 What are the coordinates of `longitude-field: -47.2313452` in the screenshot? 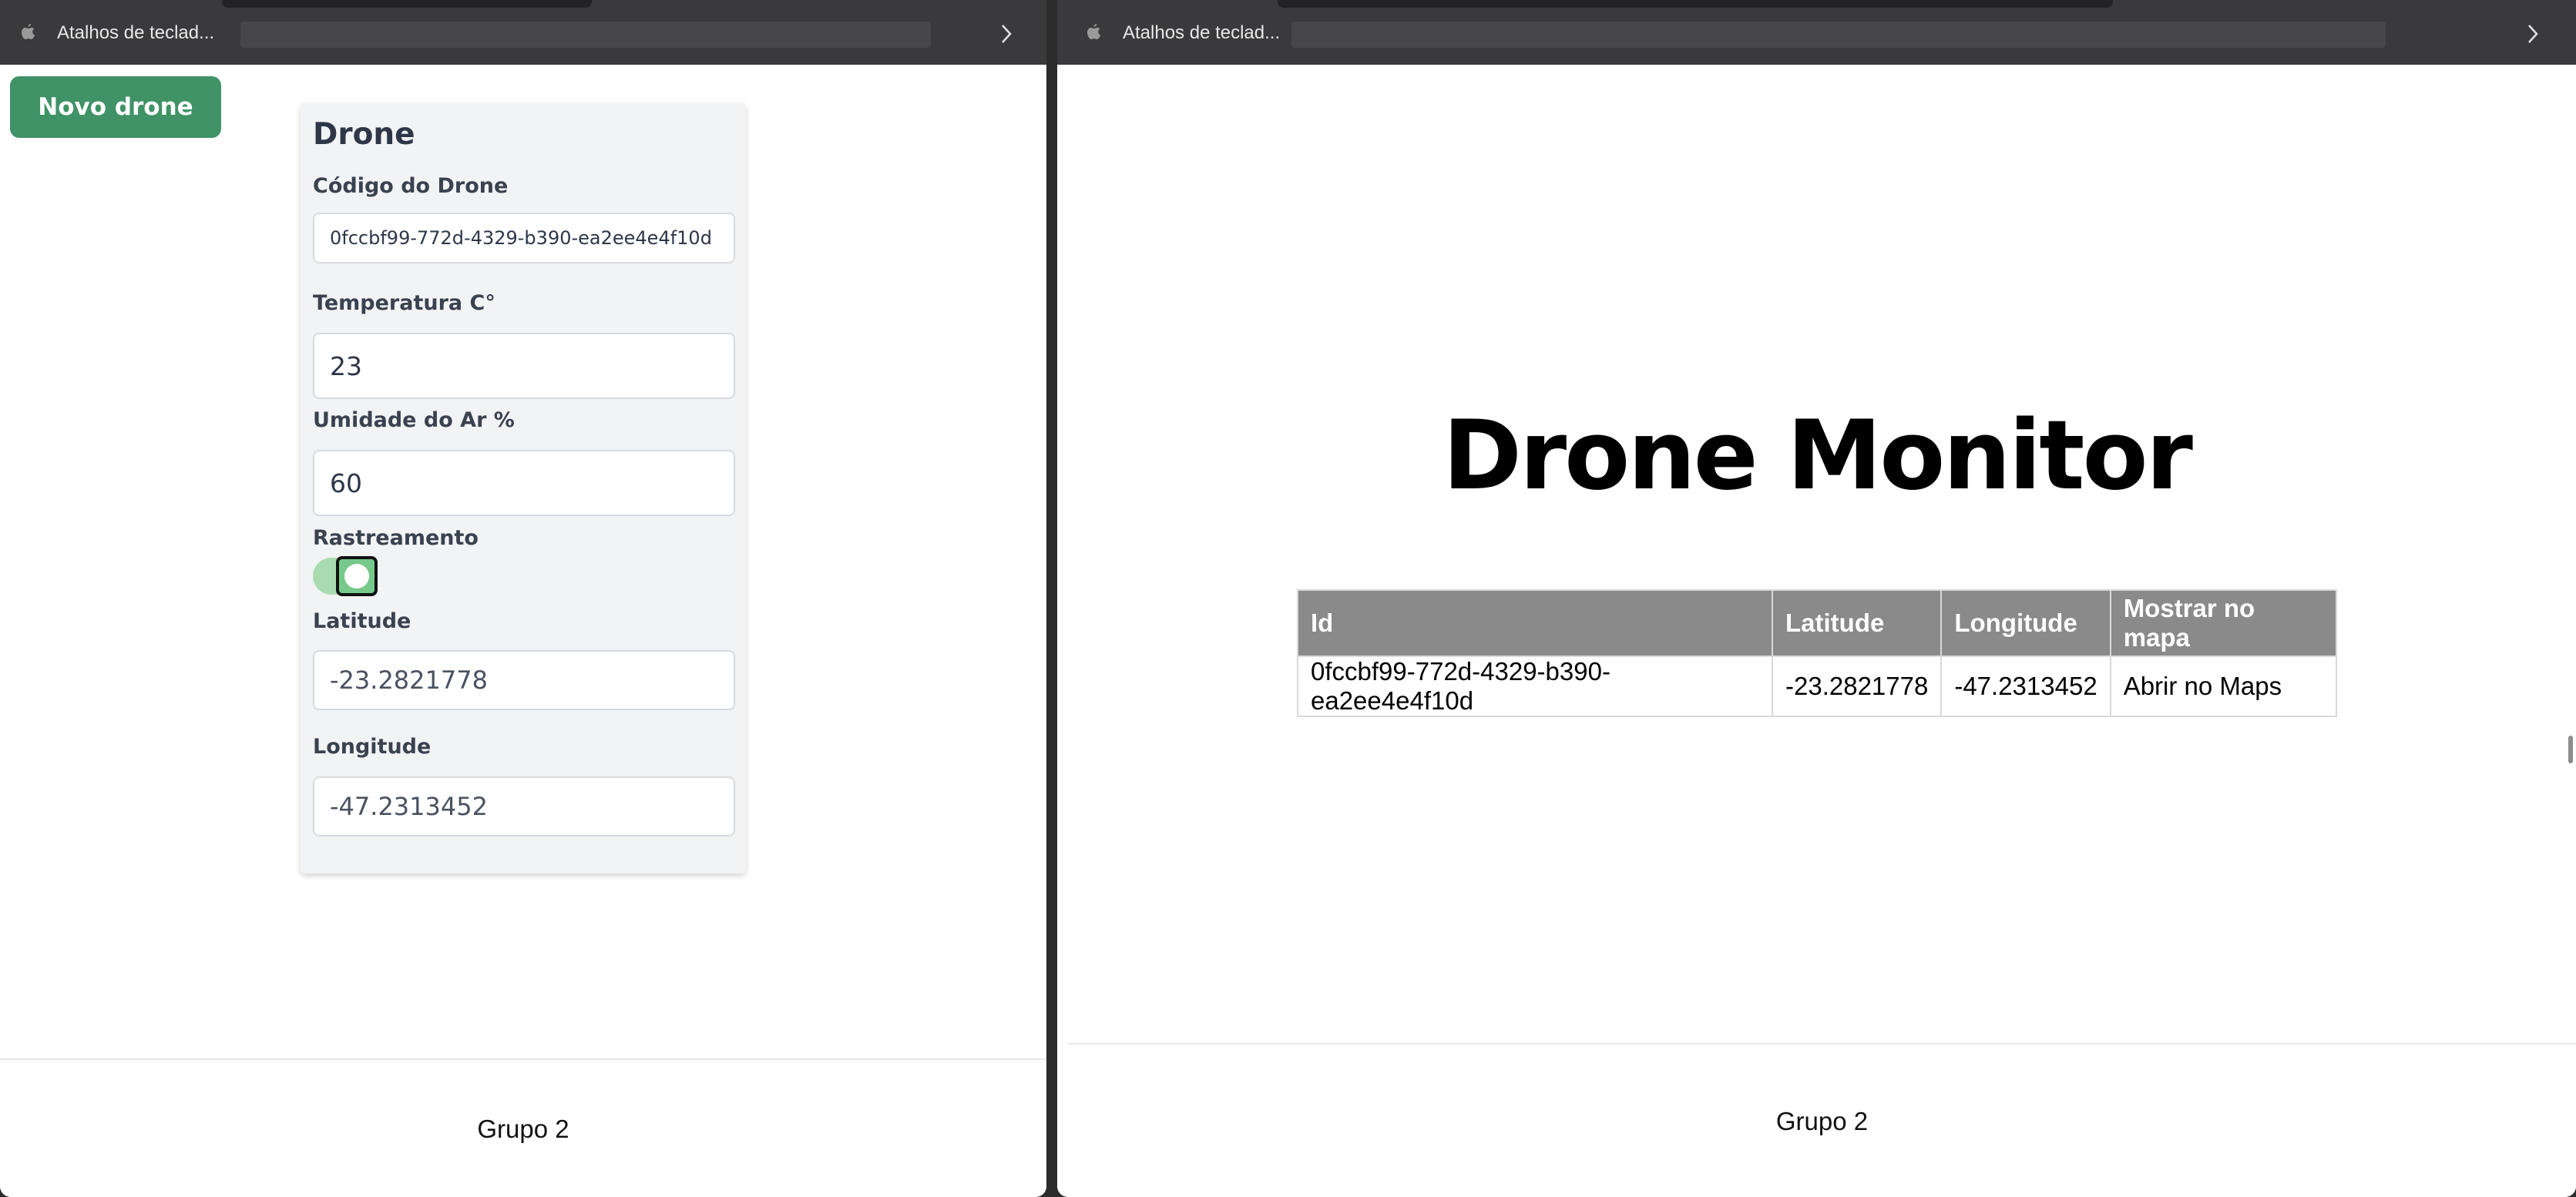 It's located at (524, 806).